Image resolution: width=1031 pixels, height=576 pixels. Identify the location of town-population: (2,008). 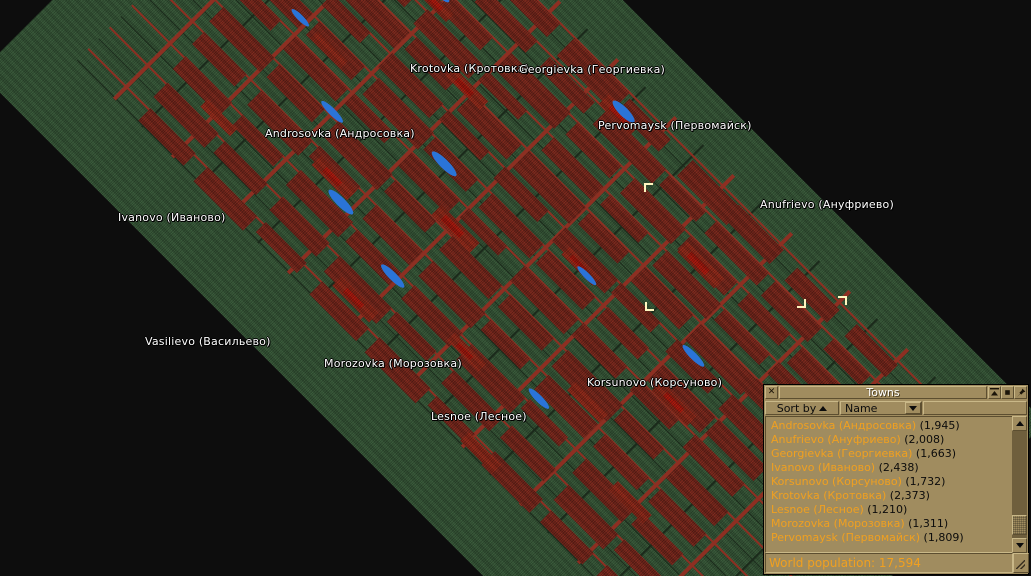
(922, 439).